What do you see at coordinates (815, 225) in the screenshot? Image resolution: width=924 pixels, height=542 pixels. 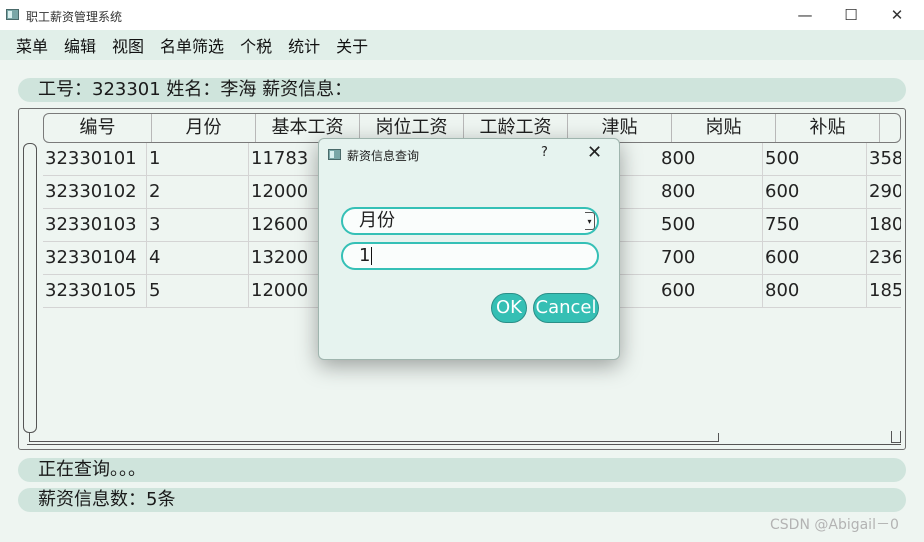 I see `cell-subsidy: 750` at bounding box center [815, 225].